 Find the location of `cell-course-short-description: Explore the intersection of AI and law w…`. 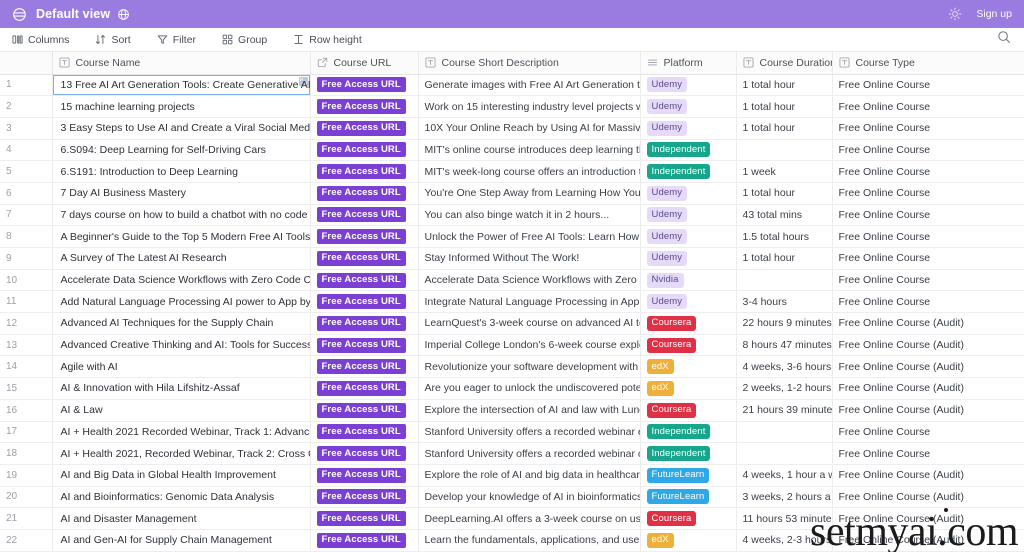

cell-course-short-description: Explore the intersection of AI and law w… is located at coordinates (529, 410).